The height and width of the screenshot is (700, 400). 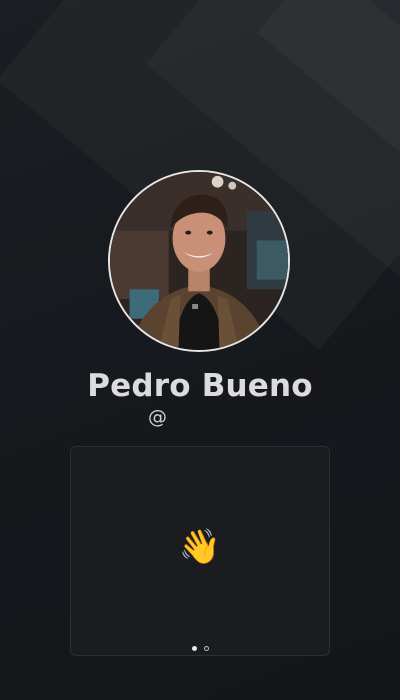 I want to click on waving-hand-icon: 👋, so click(x=200, y=547).